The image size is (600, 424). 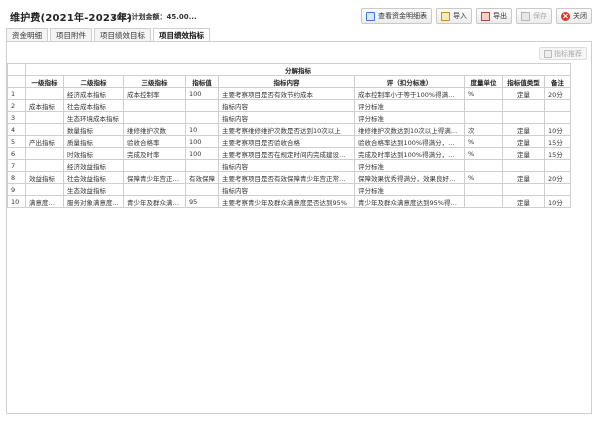 What do you see at coordinates (483, 129) in the screenshot?
I see `cell-unit: 次` at bounding box center [483, 129].